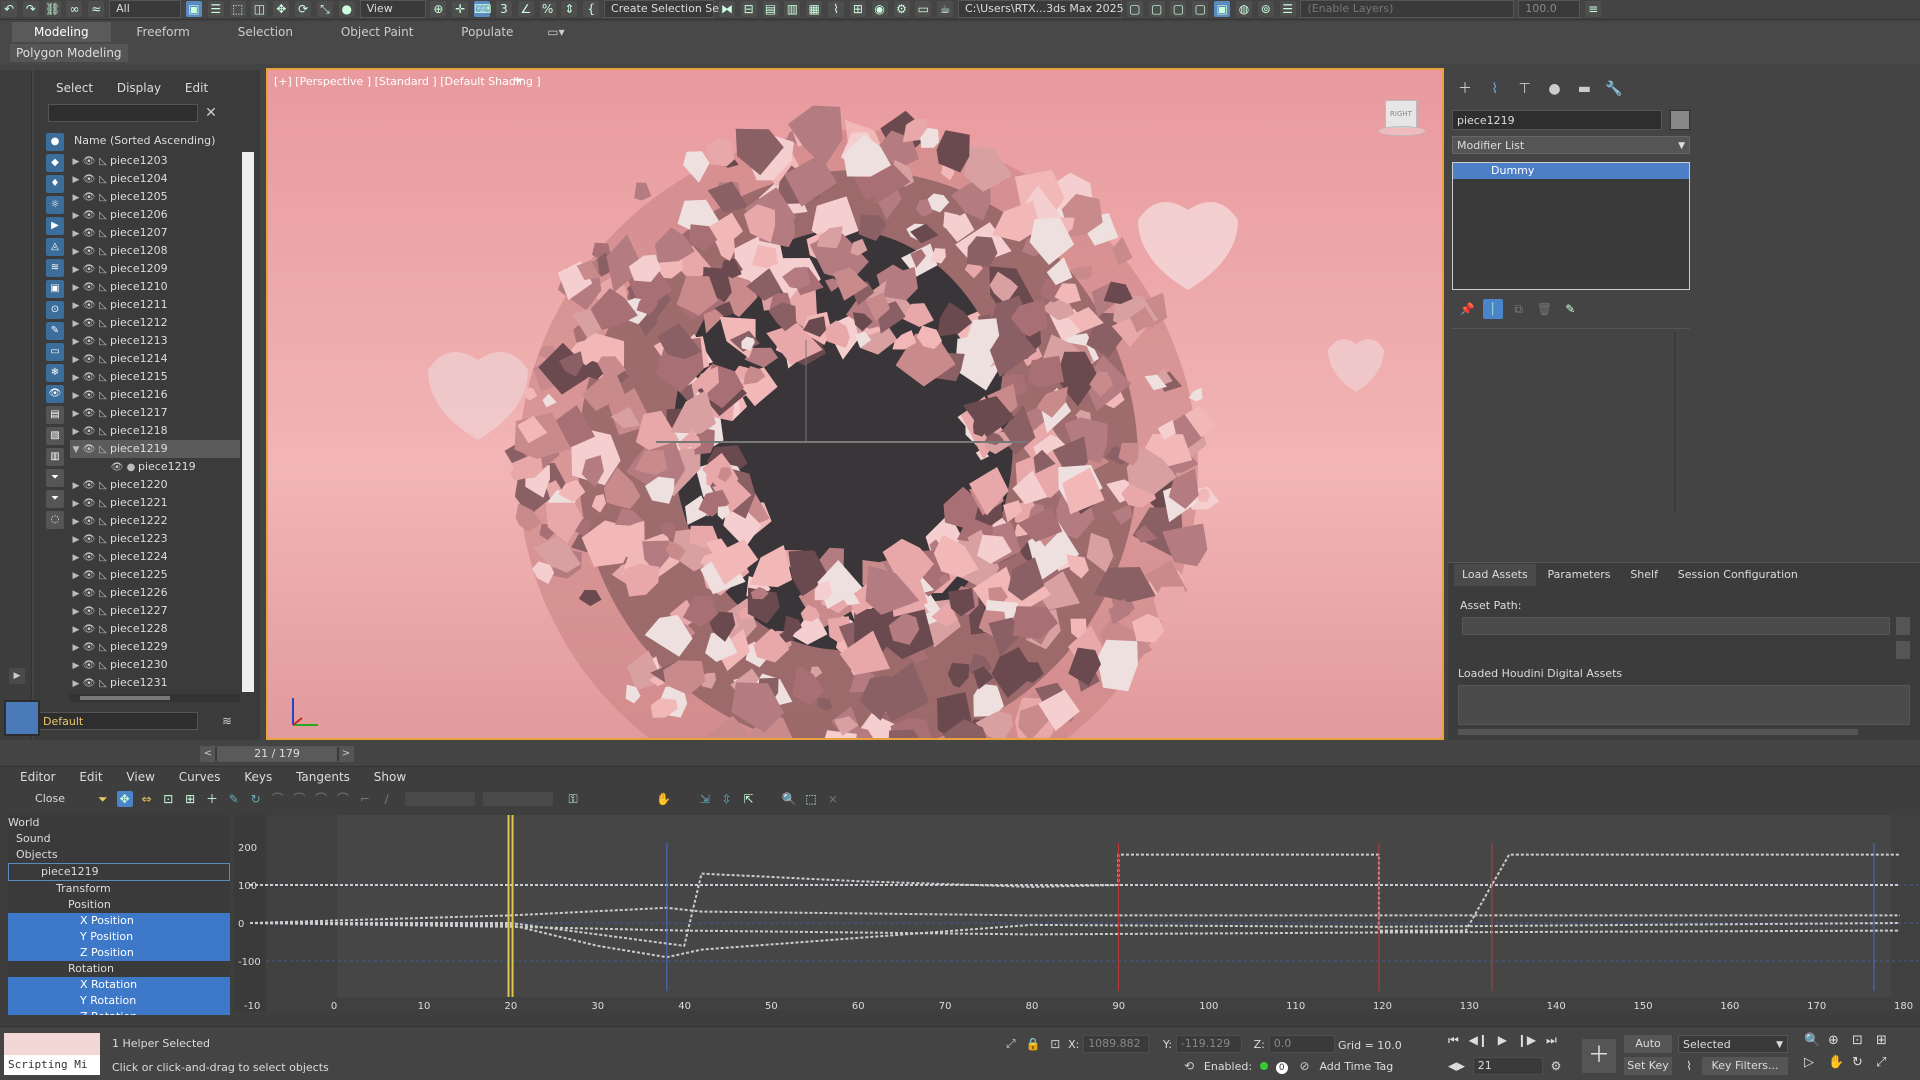  What do you see at coordinates (155, 269) in the screenshot?
I see `scene-tree-item: ▶ 👁 ◺ piece1209` at bounding box center [155, 269].